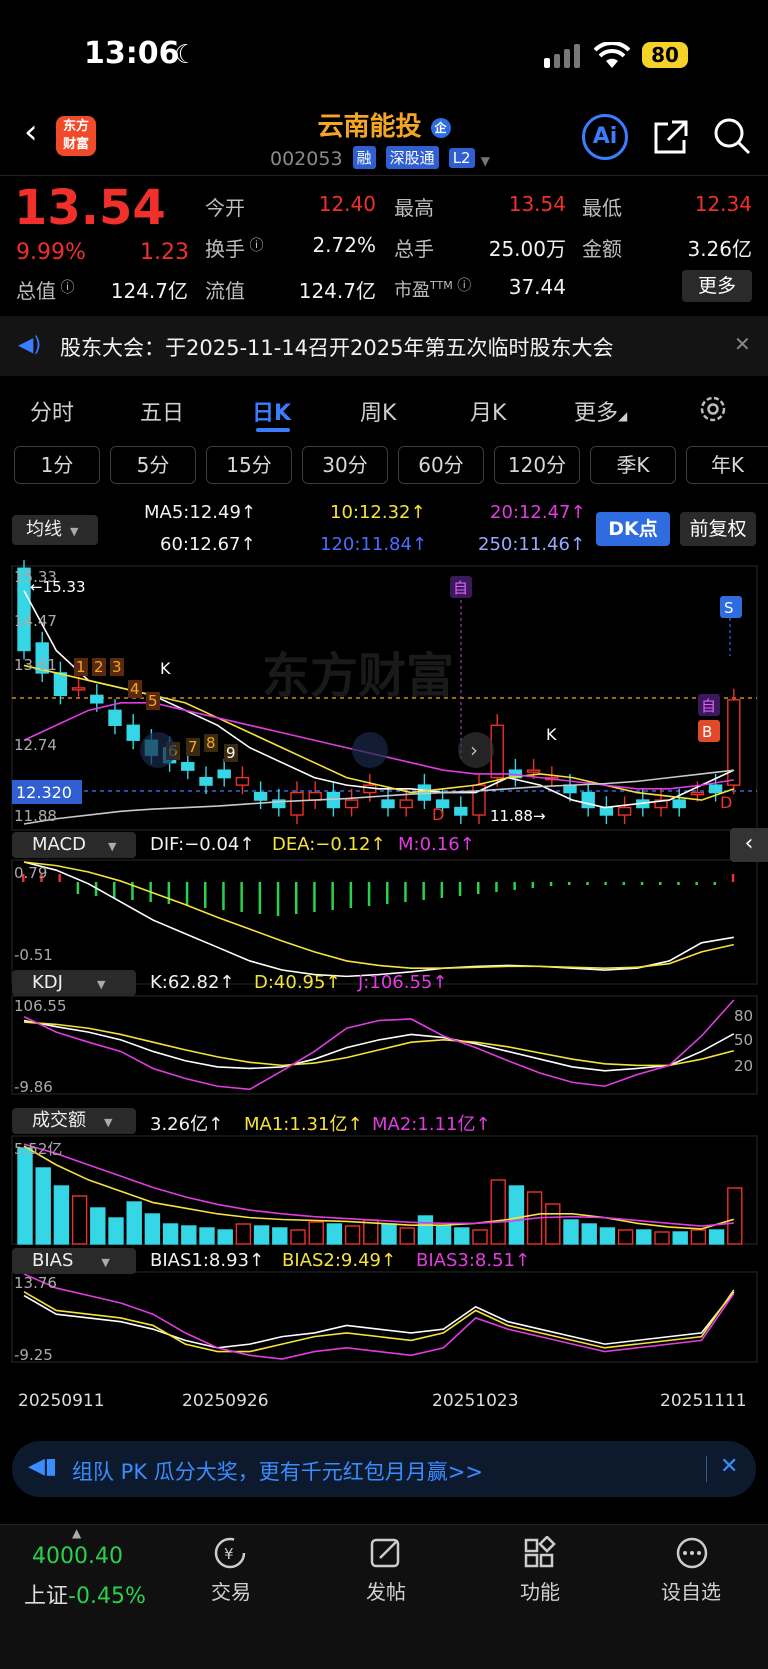 The height and width of the screenshot is (1669, 768). Describe the element at coordinates (605, 137) in the screenshot. I see `ai-button: Ai` at that location.